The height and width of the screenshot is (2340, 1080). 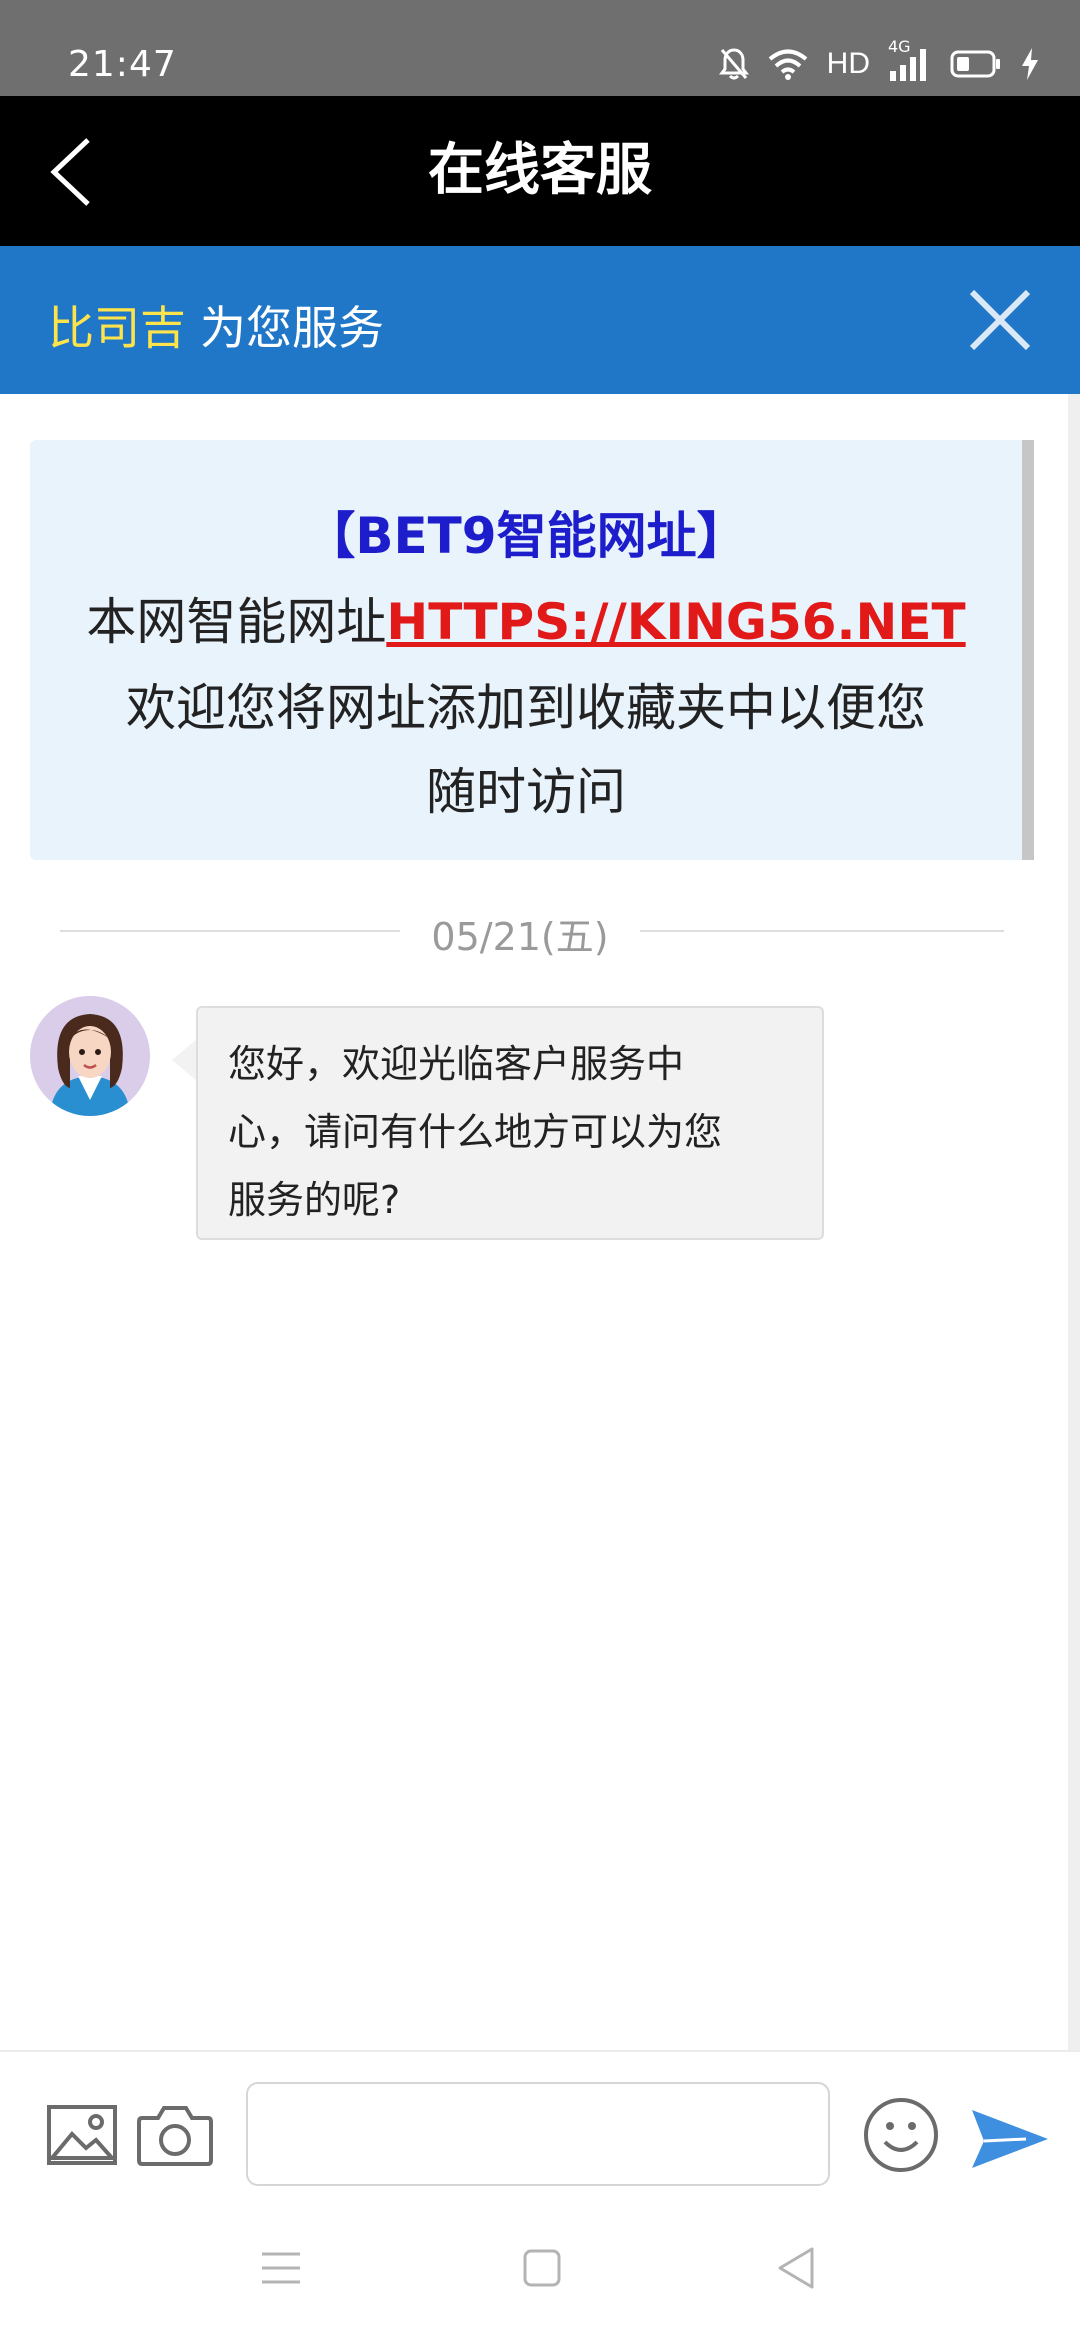 I want to click on camera-button, so click(x=175, y=2135).